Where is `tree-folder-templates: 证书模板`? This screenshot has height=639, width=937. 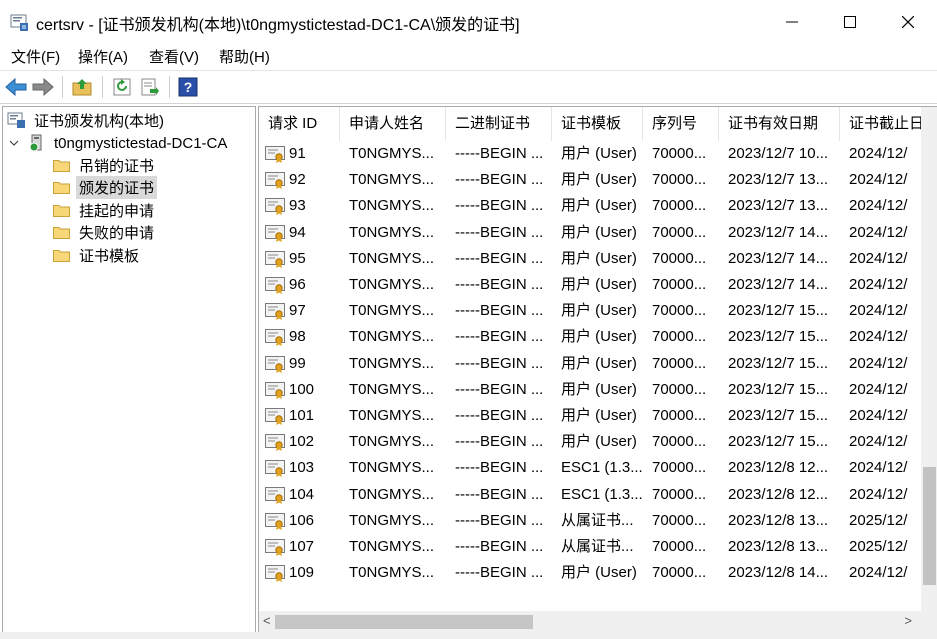 tree-folder-templates: 证书模板 is located at coordinates (97, 255).